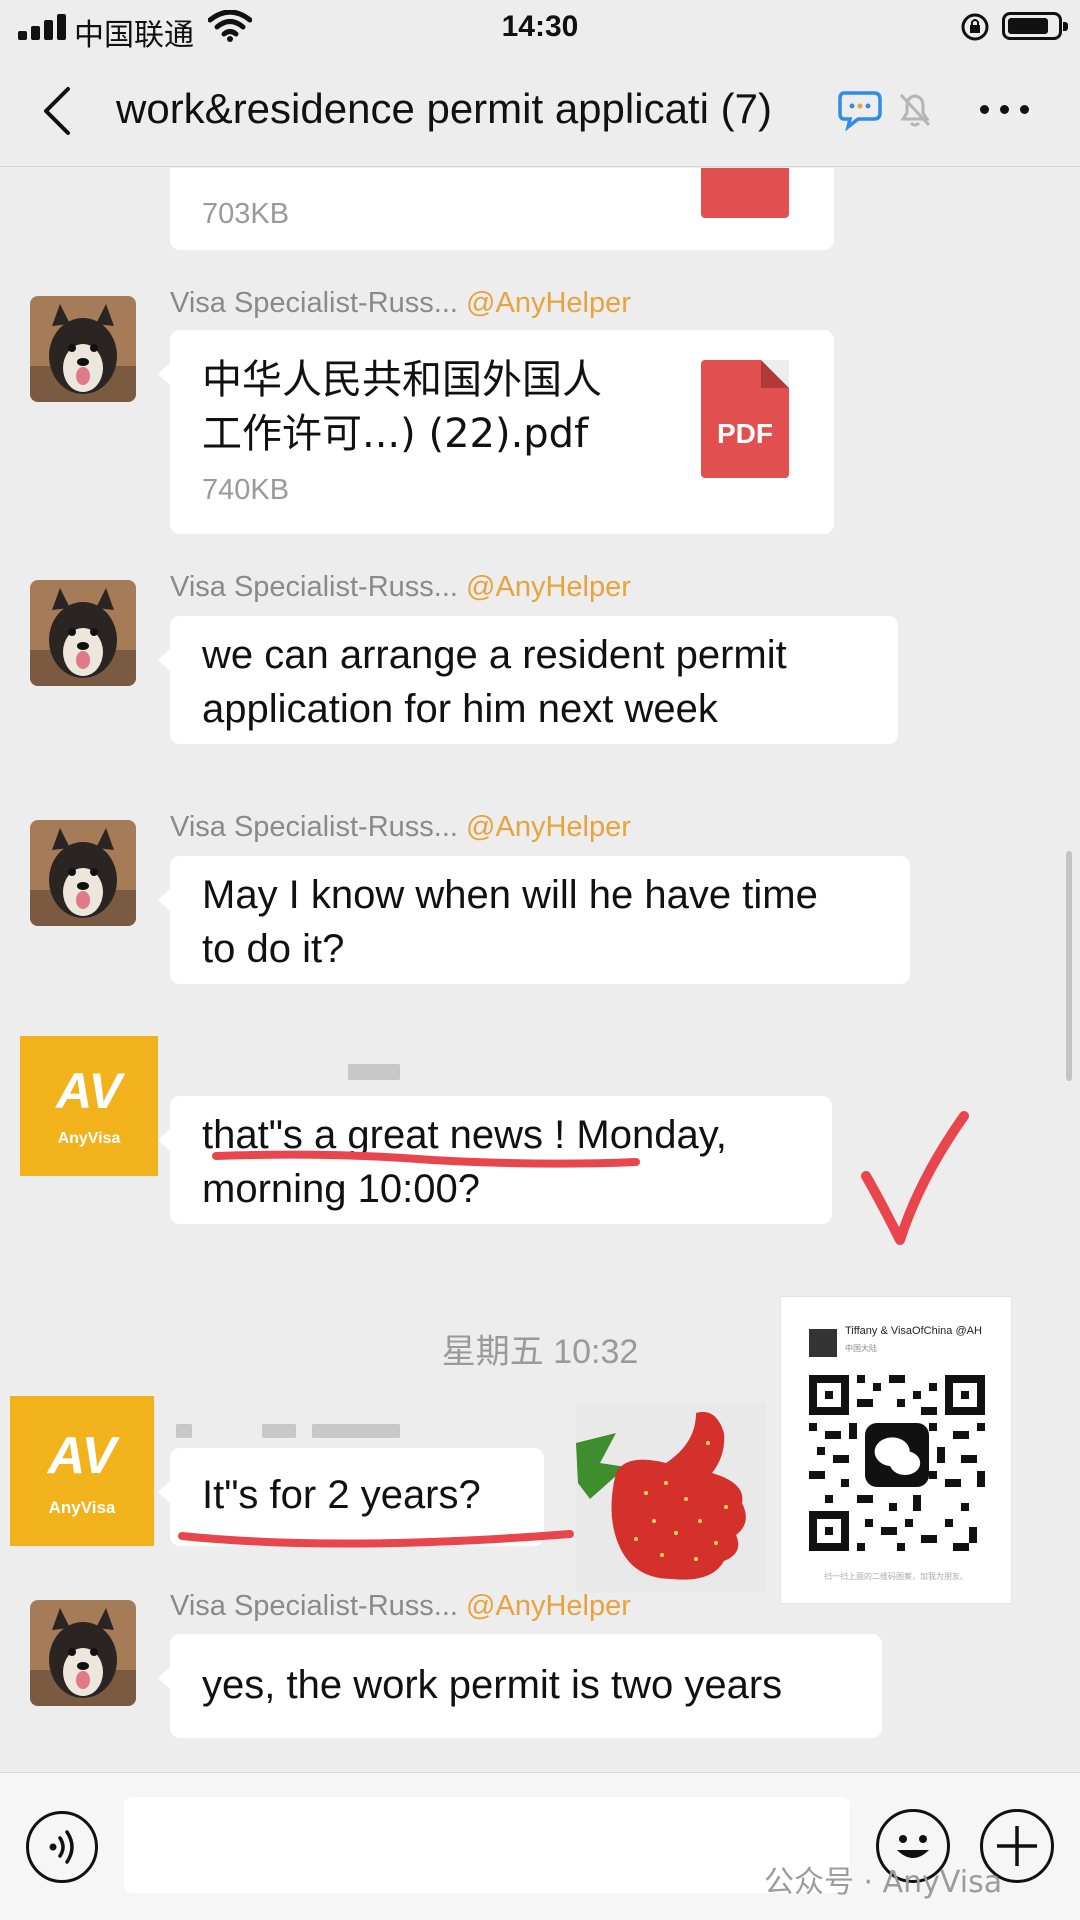  I want to click on voice-input-button, so click(62, 1847).